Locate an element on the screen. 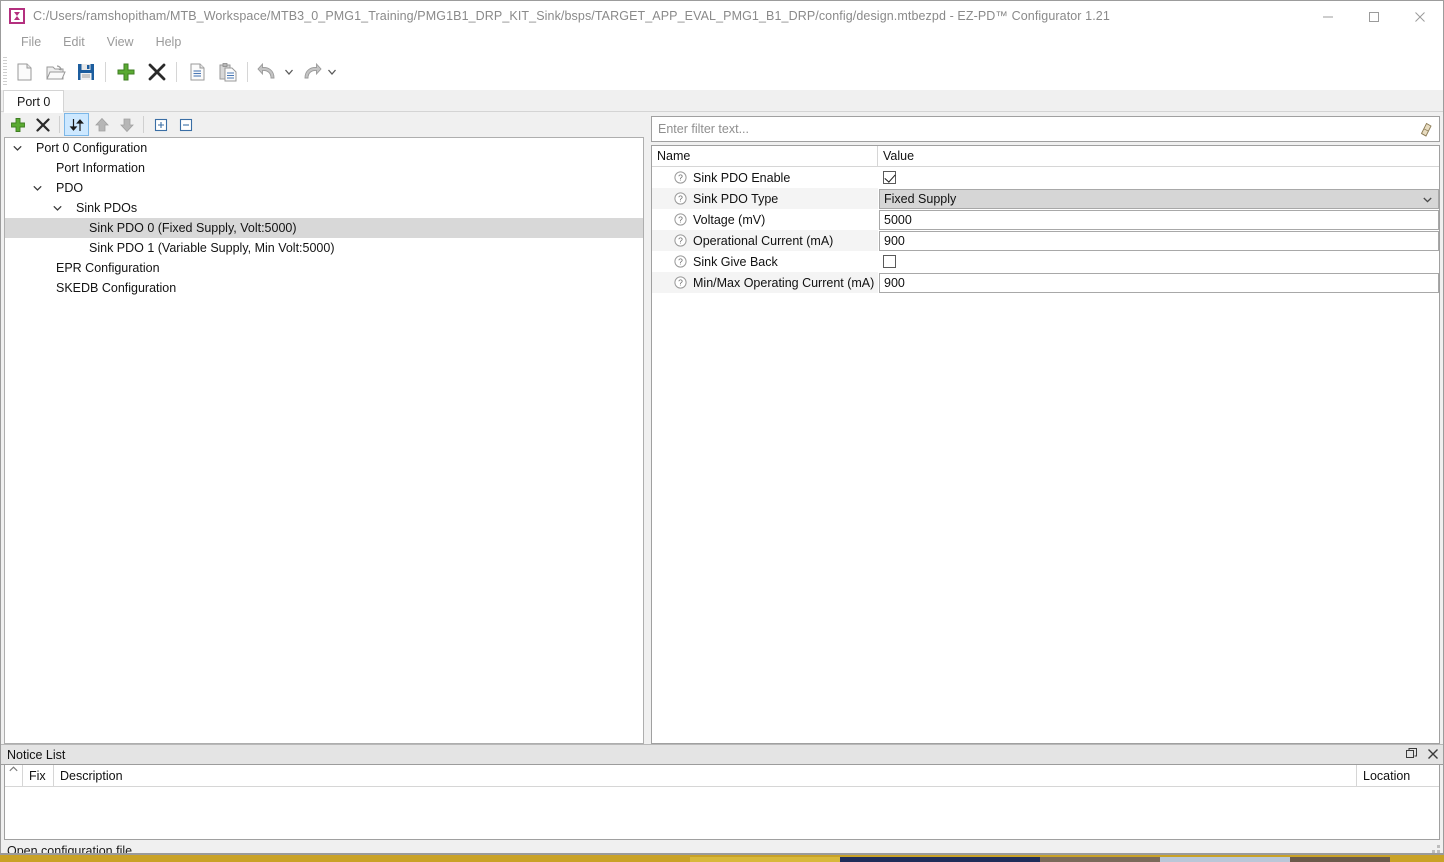  notice-column-header-location: Location is located at coordinates (1398, 775).